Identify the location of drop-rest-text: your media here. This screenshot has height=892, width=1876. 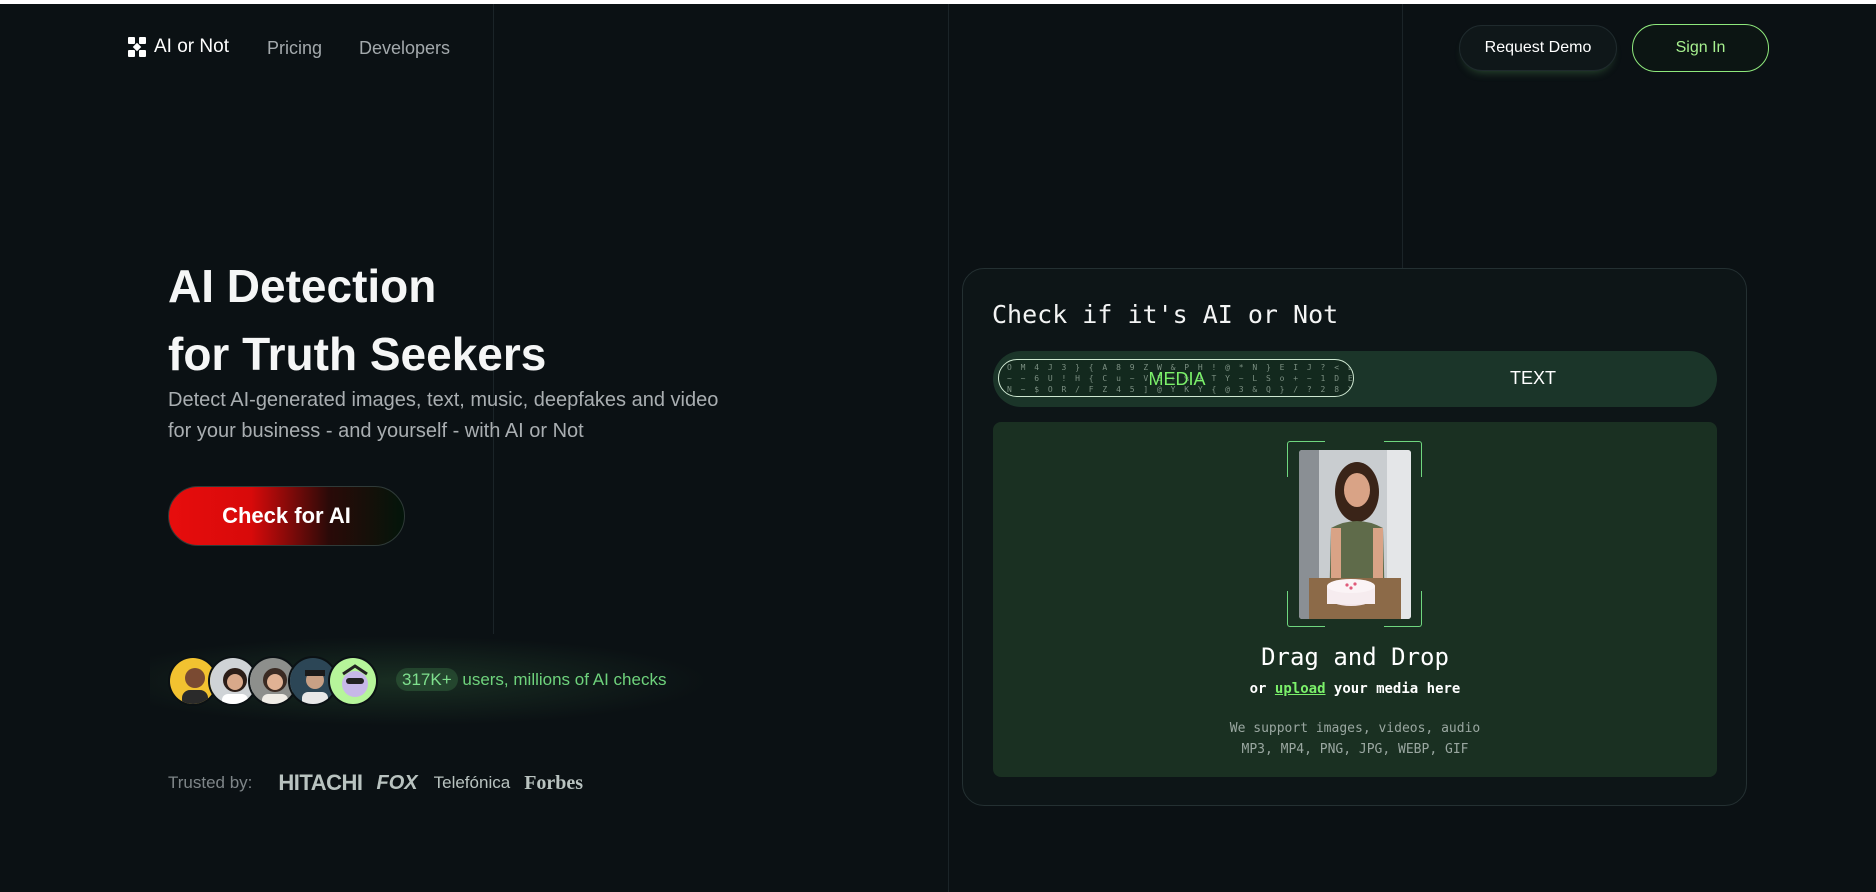
(1393, 689).